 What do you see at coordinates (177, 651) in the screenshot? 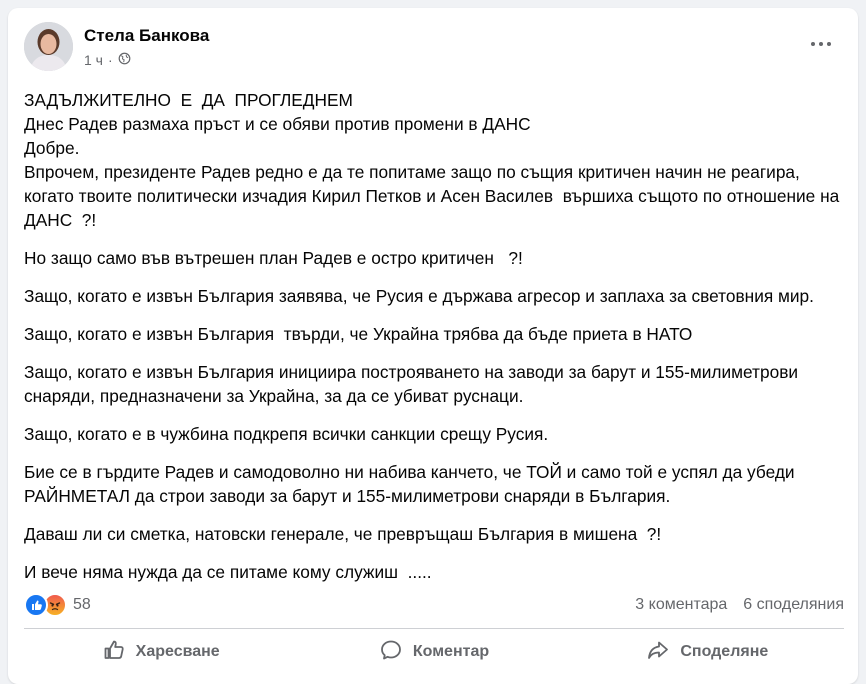
I see `like-button-label: Харесване` at bounding box center [177, 651].